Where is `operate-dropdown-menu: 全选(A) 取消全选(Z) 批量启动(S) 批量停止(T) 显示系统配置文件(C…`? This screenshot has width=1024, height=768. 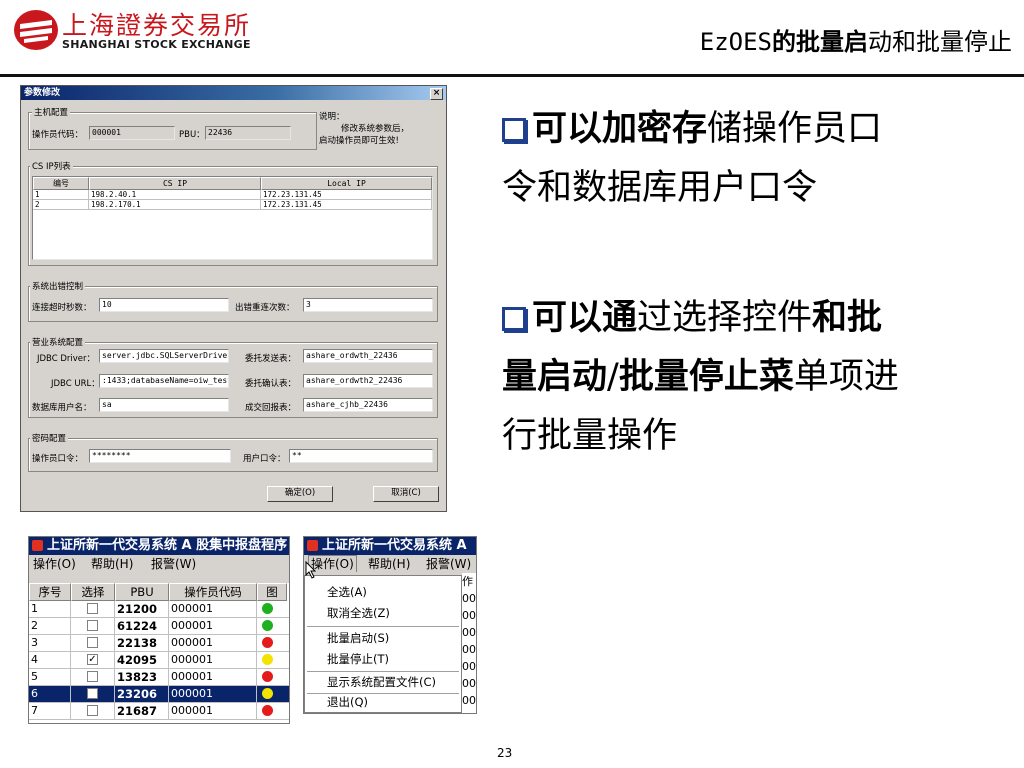
operate-dropdown-menu: 全选(A) 取消全选(Z) 批量启动(S) 批量停止(T) 显示系统配置文件(C… is located at coordinates (383, 644).